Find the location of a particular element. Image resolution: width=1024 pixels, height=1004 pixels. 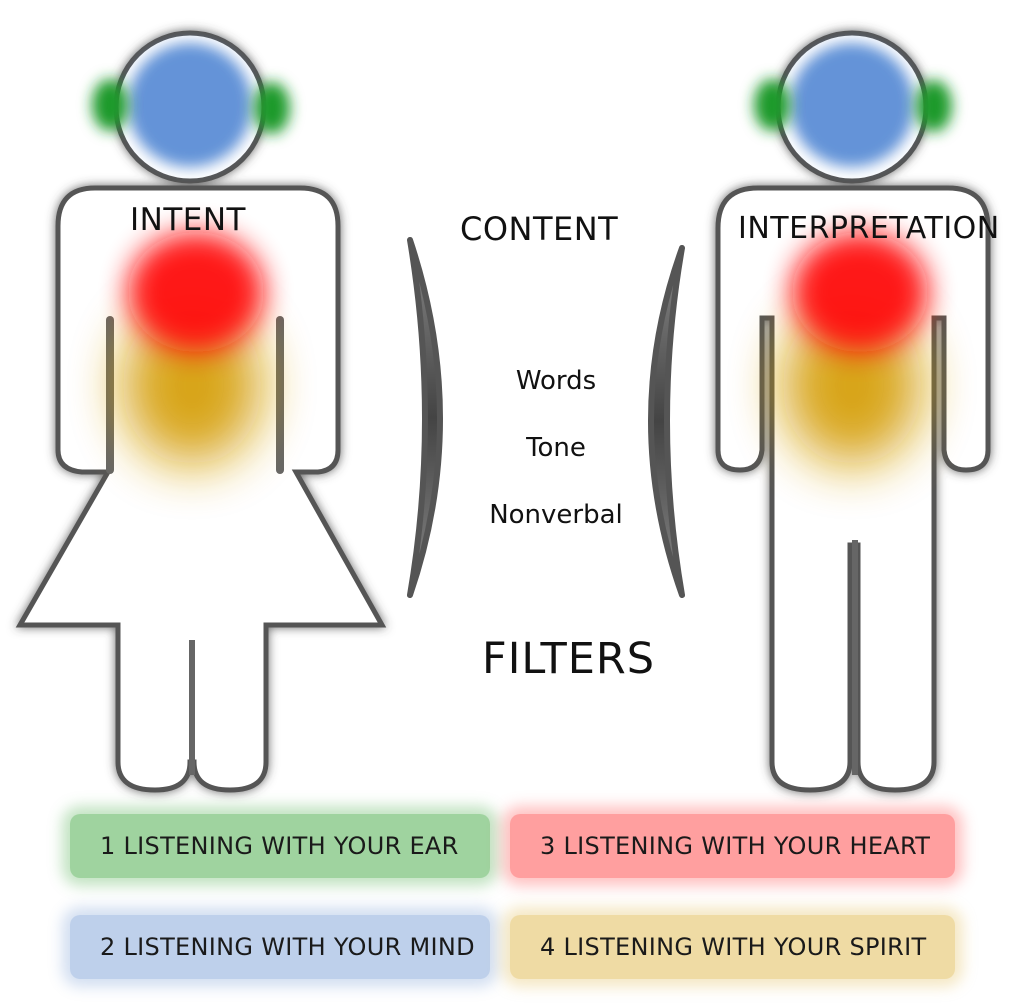

legend-ear: 1 LISTENING WITH YOUR EAR is located at coordinates (280, 846).